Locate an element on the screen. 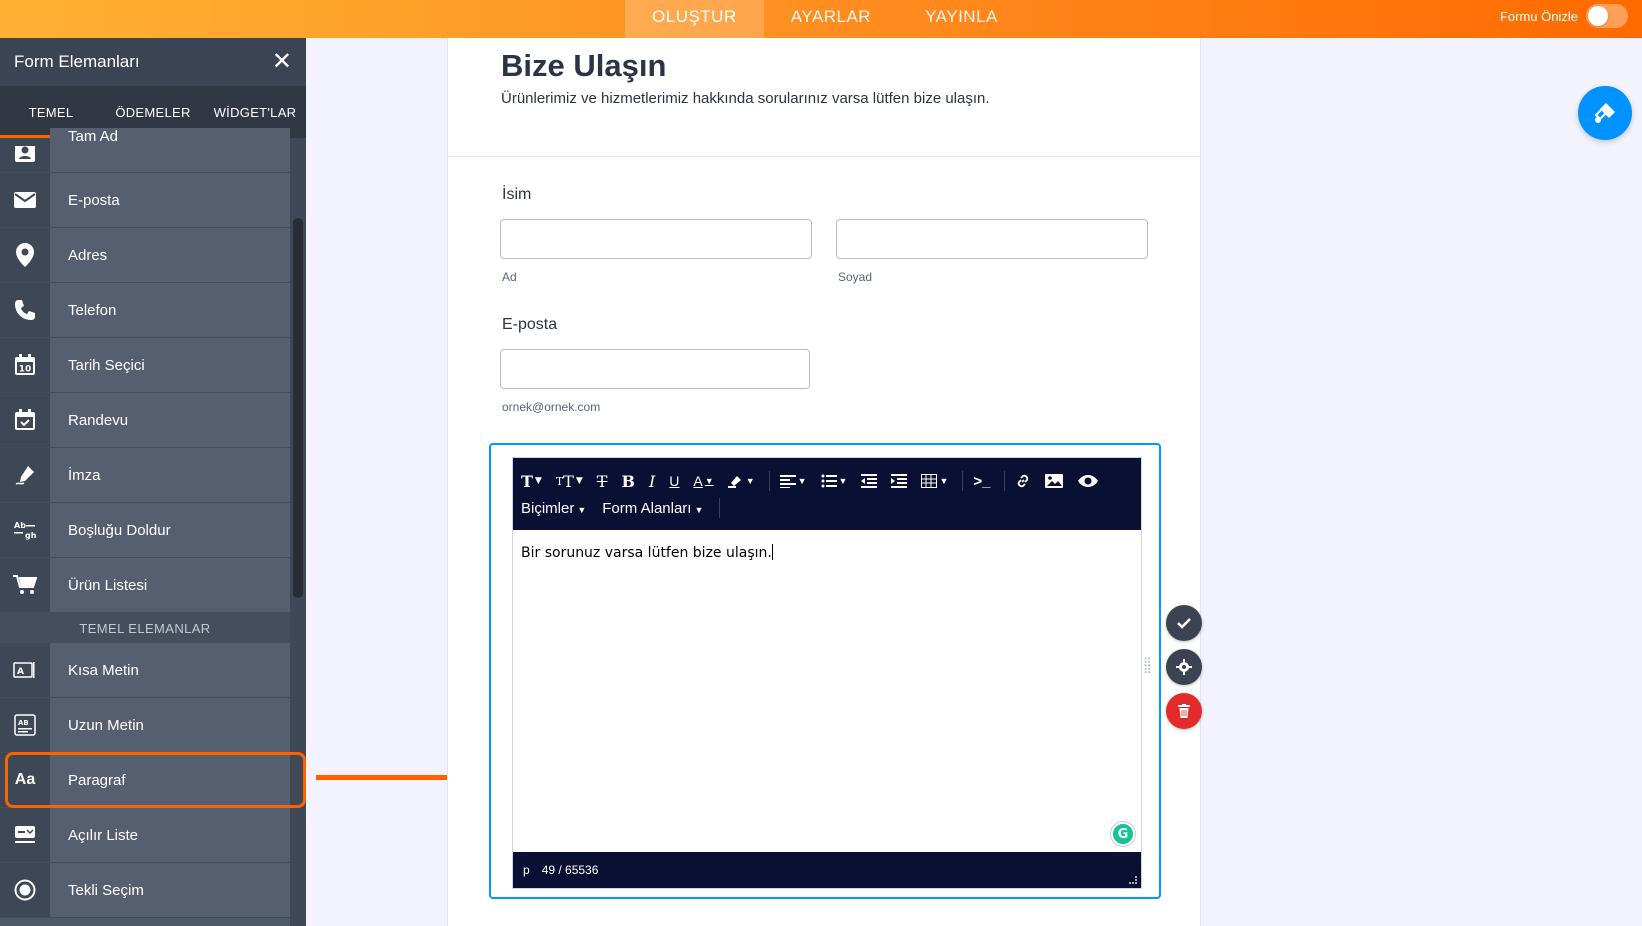  sidebar-scrollbar is located at coordinates (298, 532).